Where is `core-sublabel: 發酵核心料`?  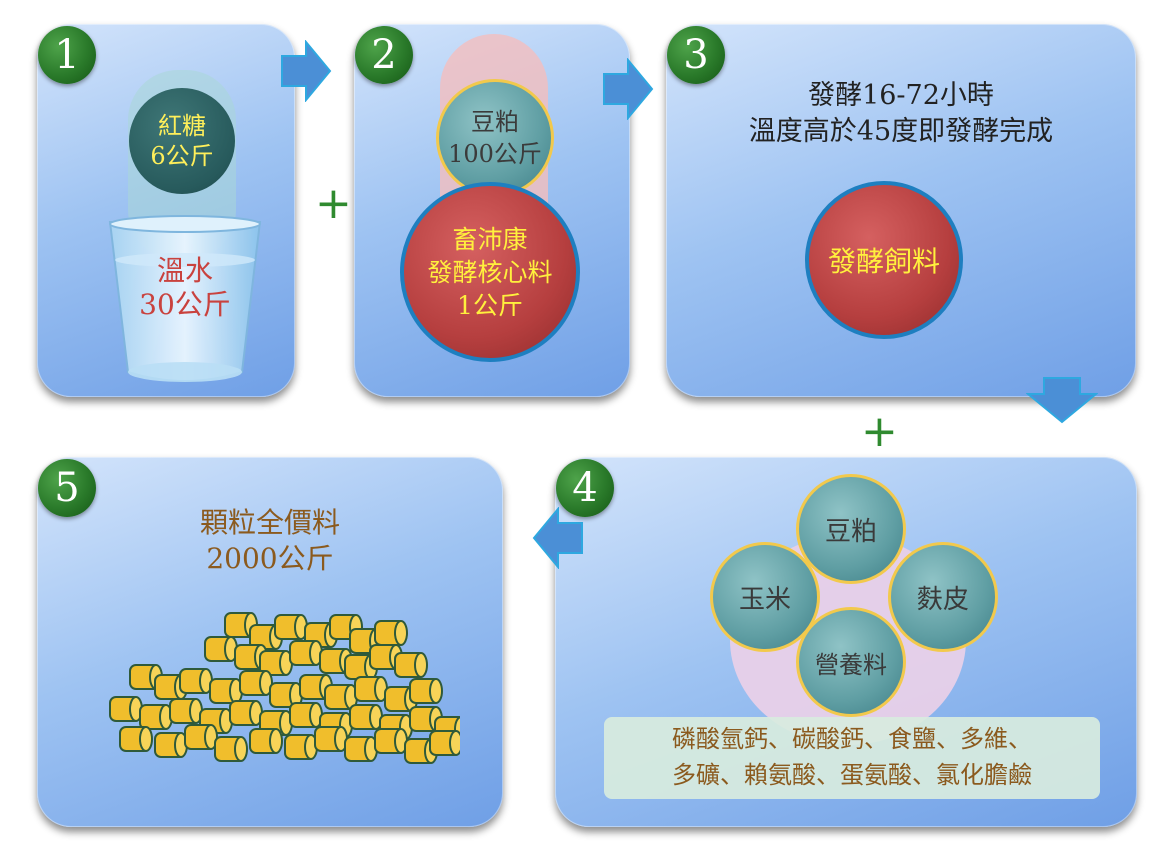
core-sublabel: 發酵核心料 is located at coordinates (490, 272).